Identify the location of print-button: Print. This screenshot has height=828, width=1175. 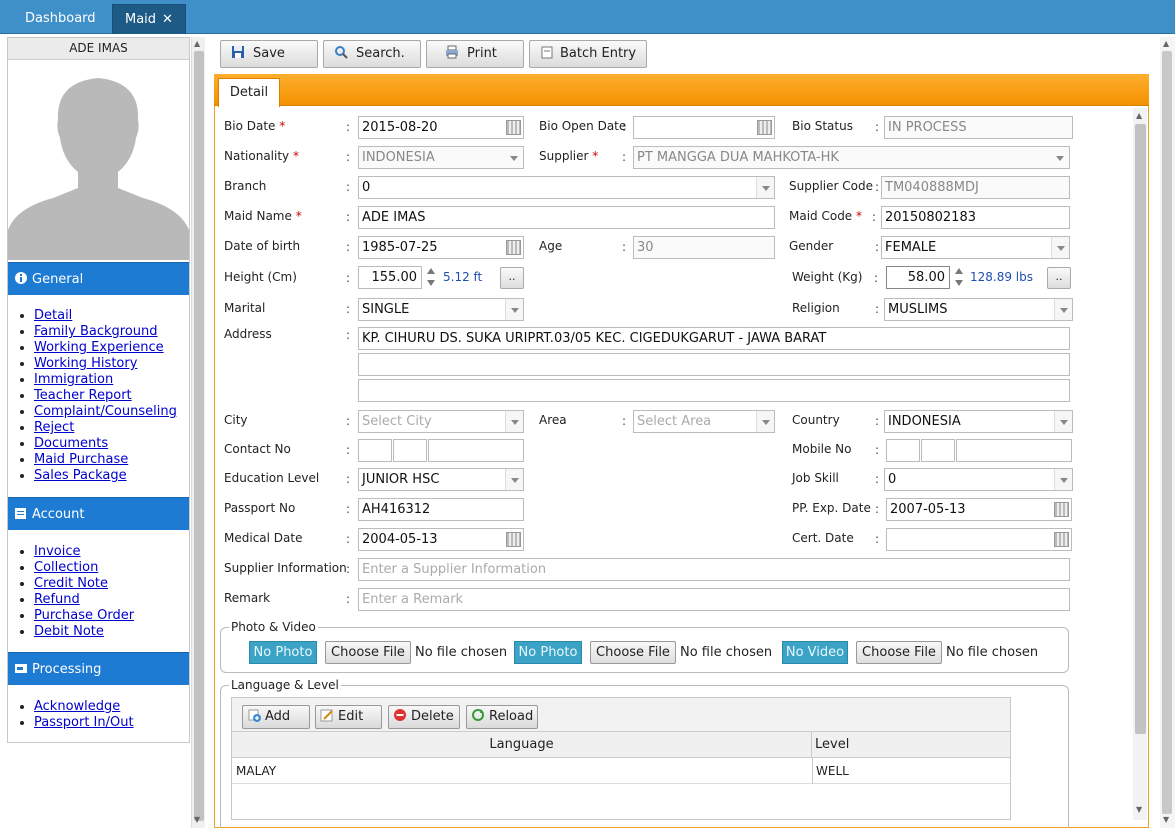
(475, 54).